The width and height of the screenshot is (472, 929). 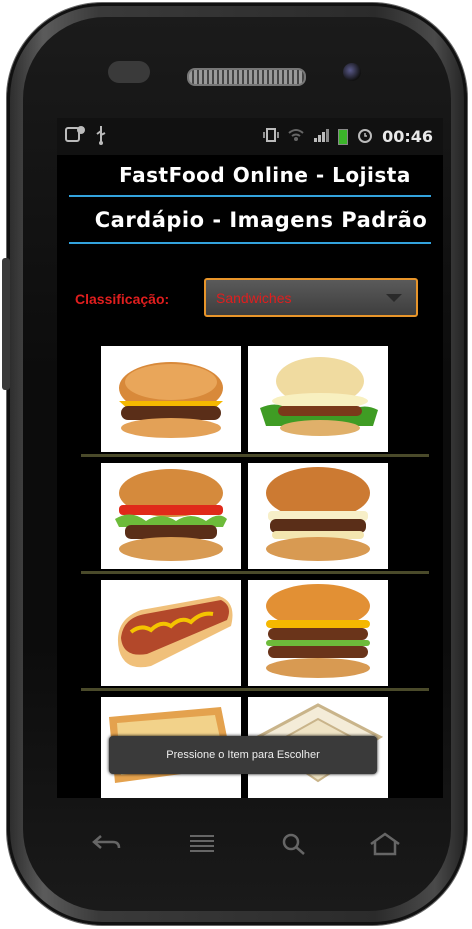 I want to click on signal-icon, so click(x=321, y=137).